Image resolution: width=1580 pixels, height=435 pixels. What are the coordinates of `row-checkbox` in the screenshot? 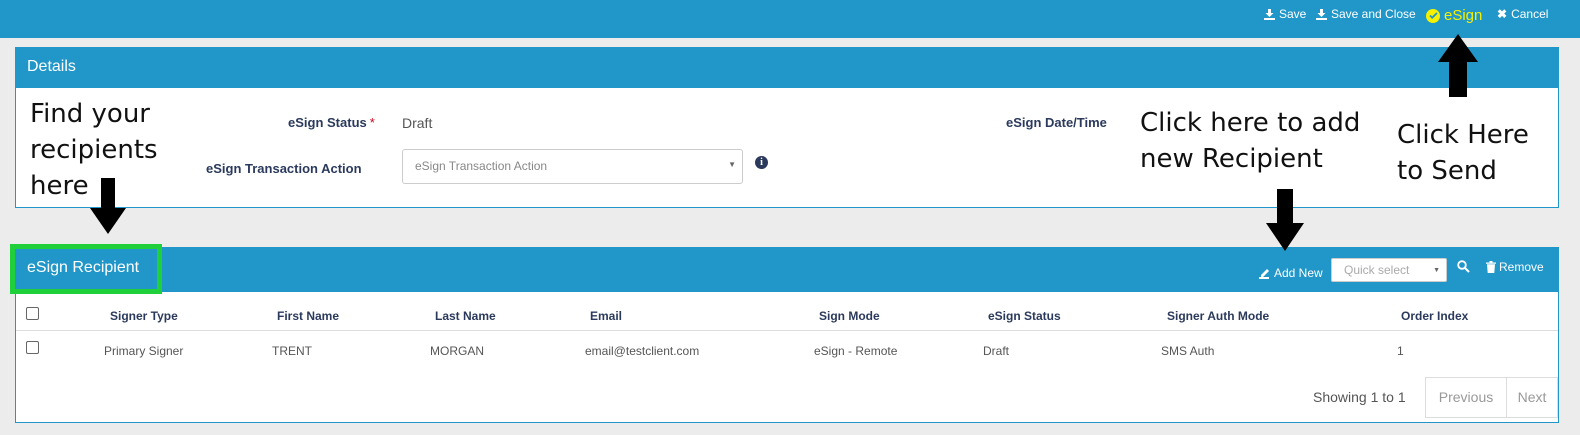 It's located at (32, 347).